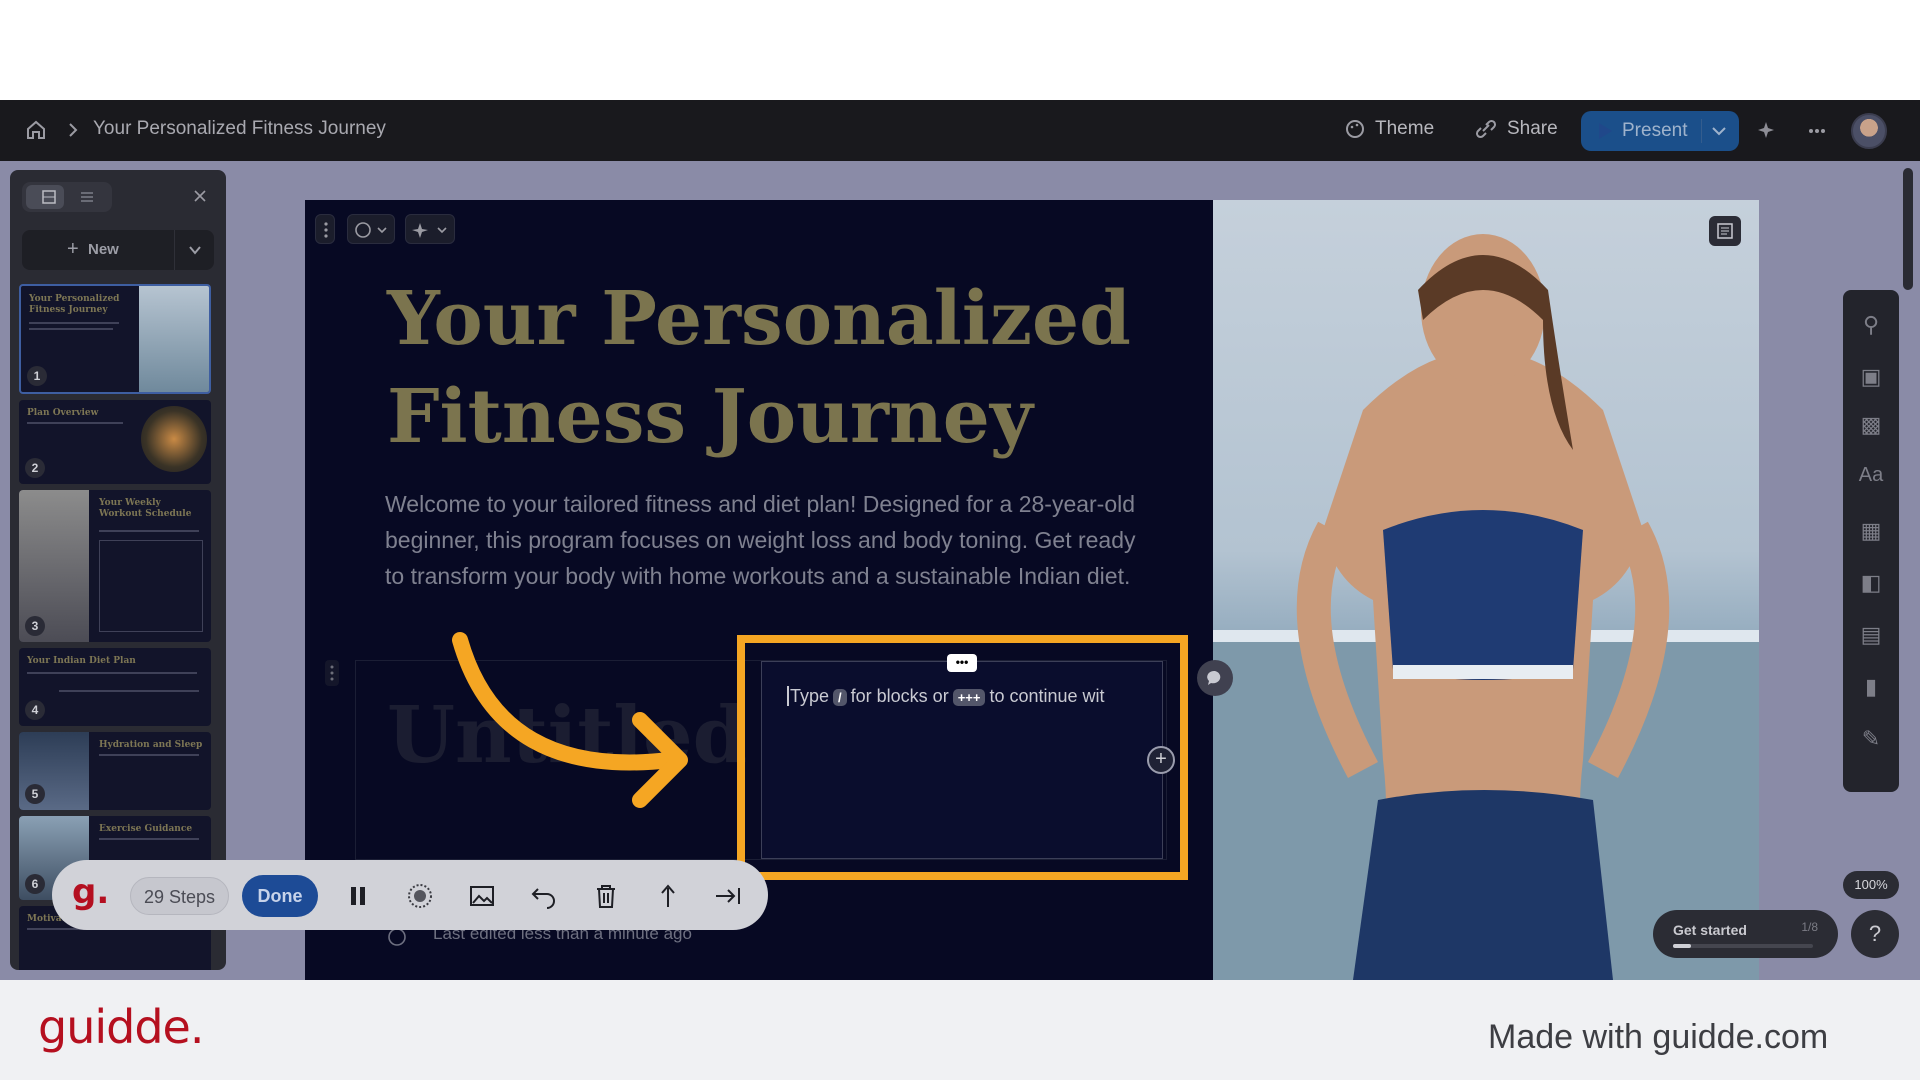 The height and width of the screenshot is (1080, 1920). I want to click on image-icon, so click(482, 896).